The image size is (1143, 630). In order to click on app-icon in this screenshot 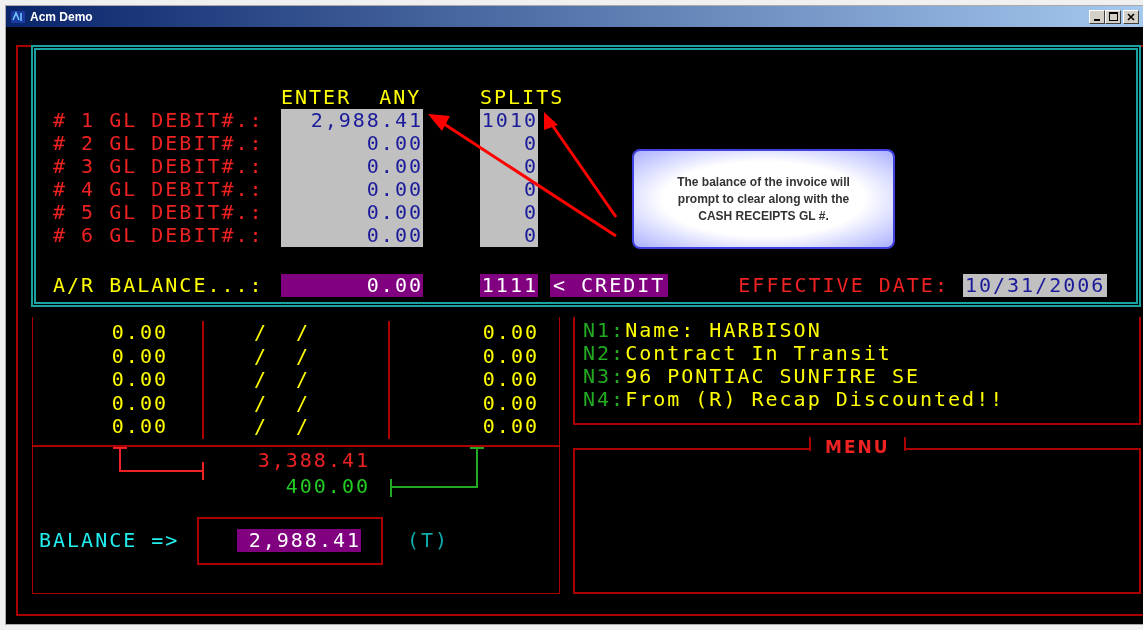, I will do `click(18, 16)`.